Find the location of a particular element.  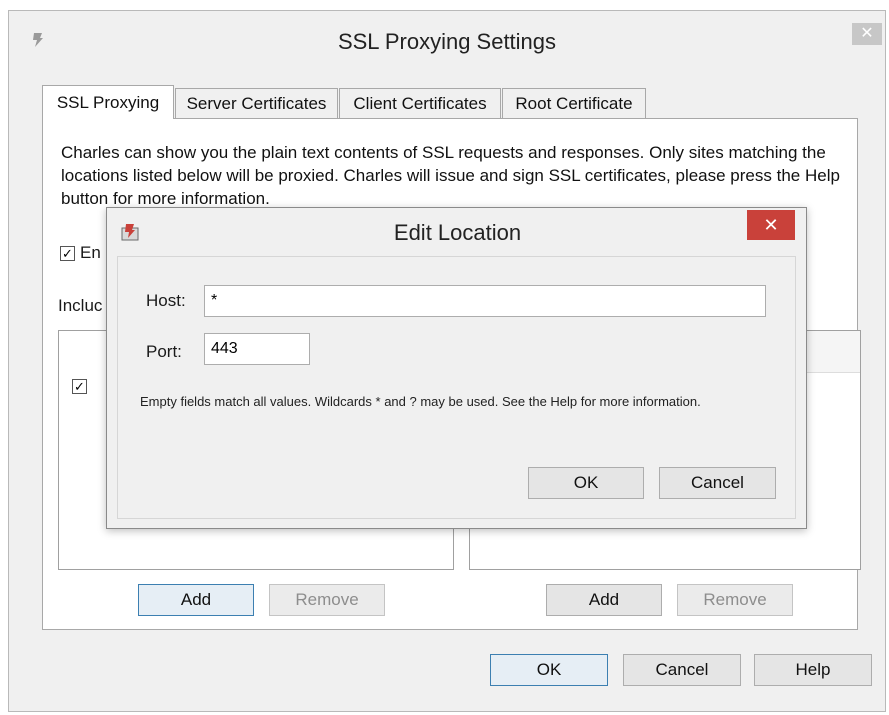

tab-ssl-proxying: SSL Proxying is located at coordinates (108, 102).